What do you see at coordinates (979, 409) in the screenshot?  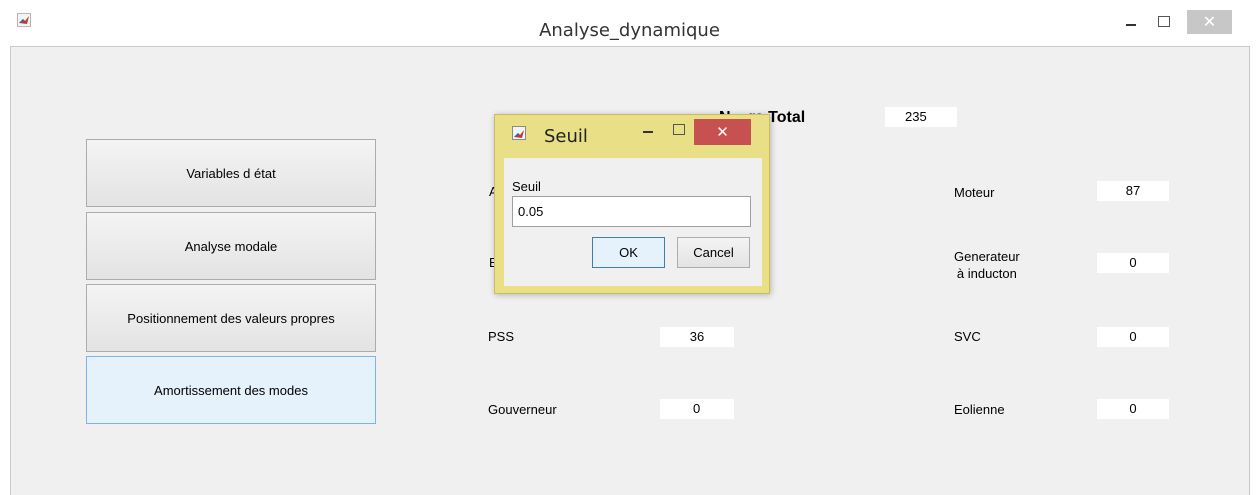 I see `eolienne-label: Eolienne` at bounding box center [979, 409].